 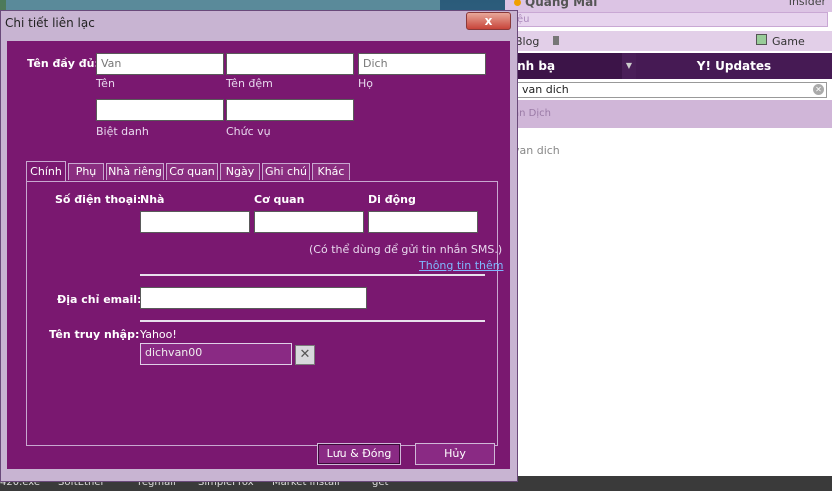 I want to click on phone-work-label: Cơ quan, so click(x=279, y=199).